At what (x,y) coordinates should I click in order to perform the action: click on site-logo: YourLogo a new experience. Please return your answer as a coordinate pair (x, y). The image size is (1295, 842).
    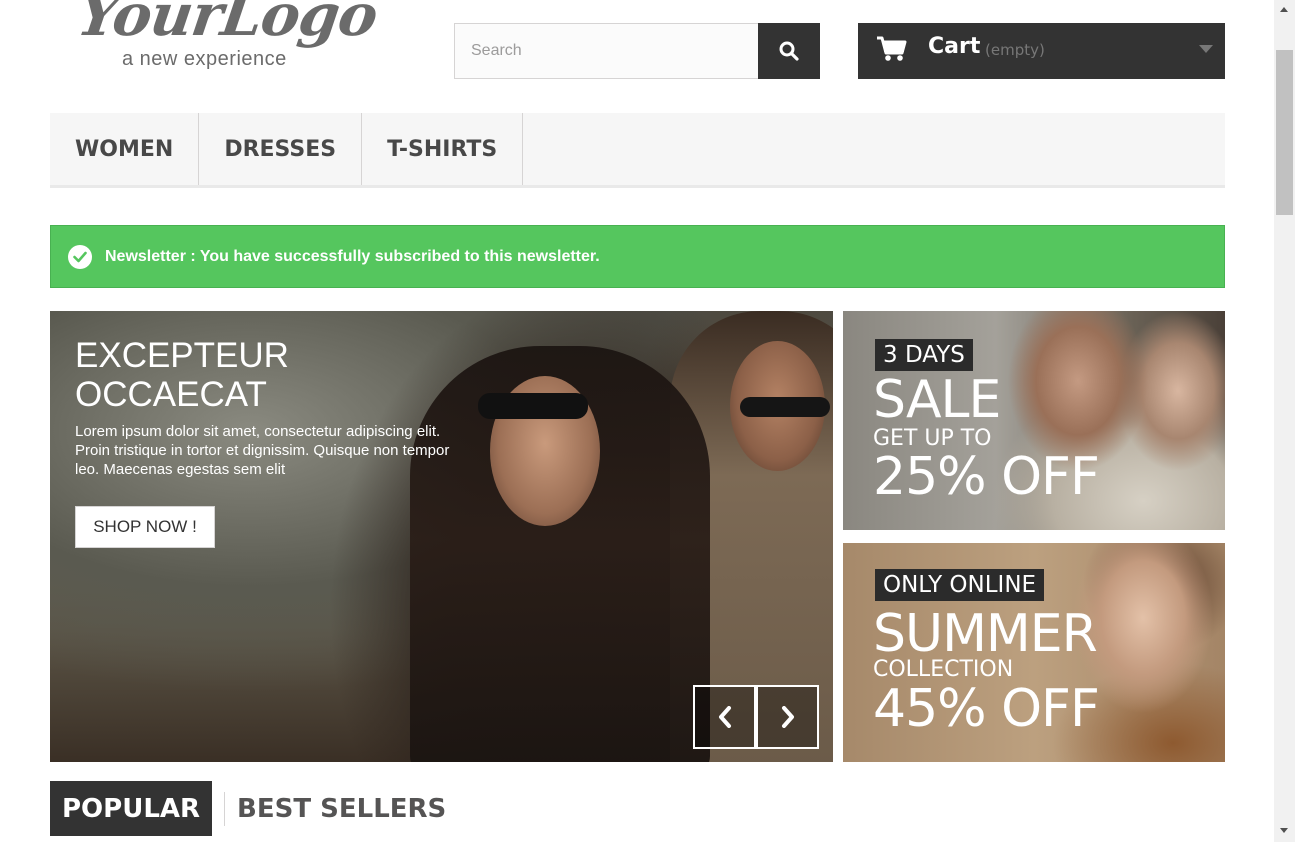
    Looking at the image, I should click on (227, 40).